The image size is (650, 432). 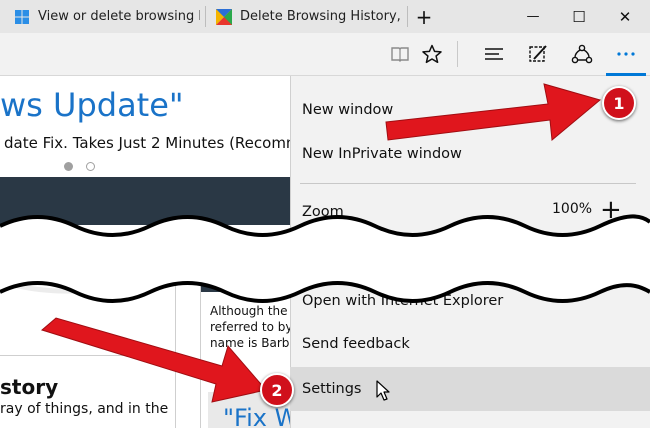 I want to click on step-badge-2: 2, so click(x=277, y=390).